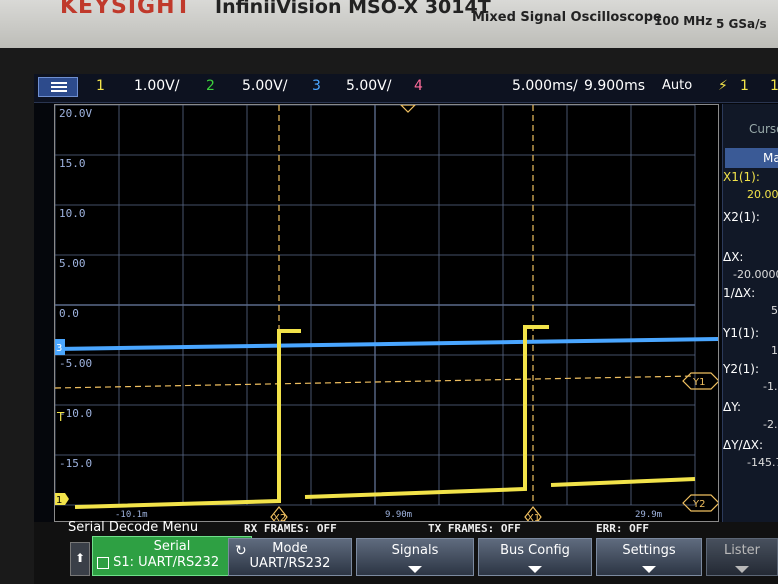 Image resolution: width=778 pixels, height=584 pixels. I want to click on brand-logo: KEYSIGHT, so click(126, 9).